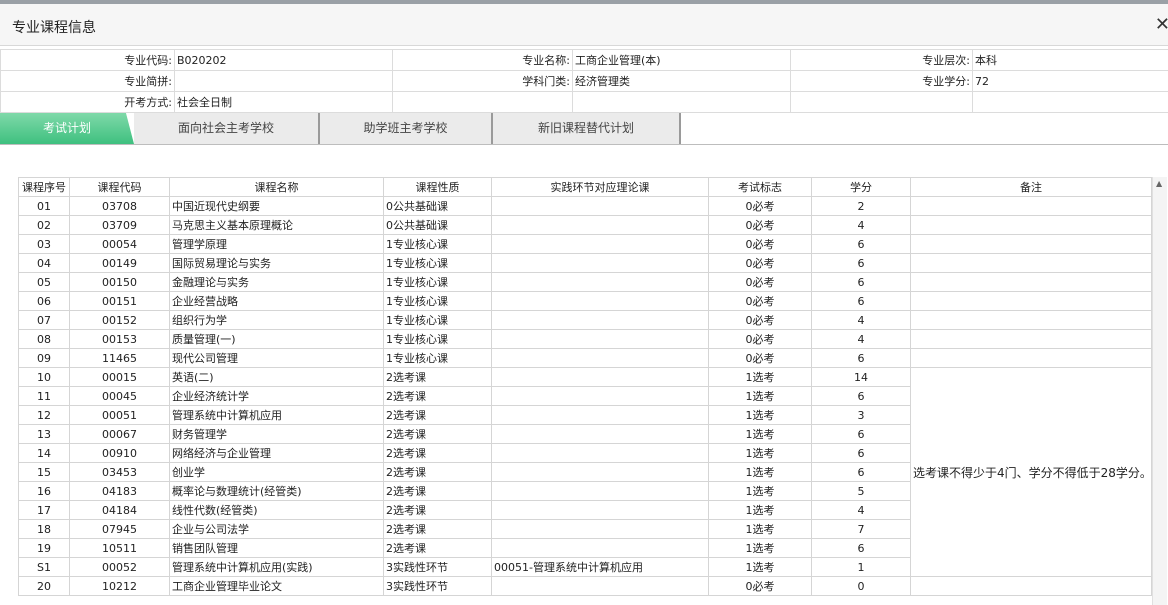  Describe the element at coordinates (600, 567) in the screenshot. I see `table-cell: 00051-管理系统中计算机应用` at that location.